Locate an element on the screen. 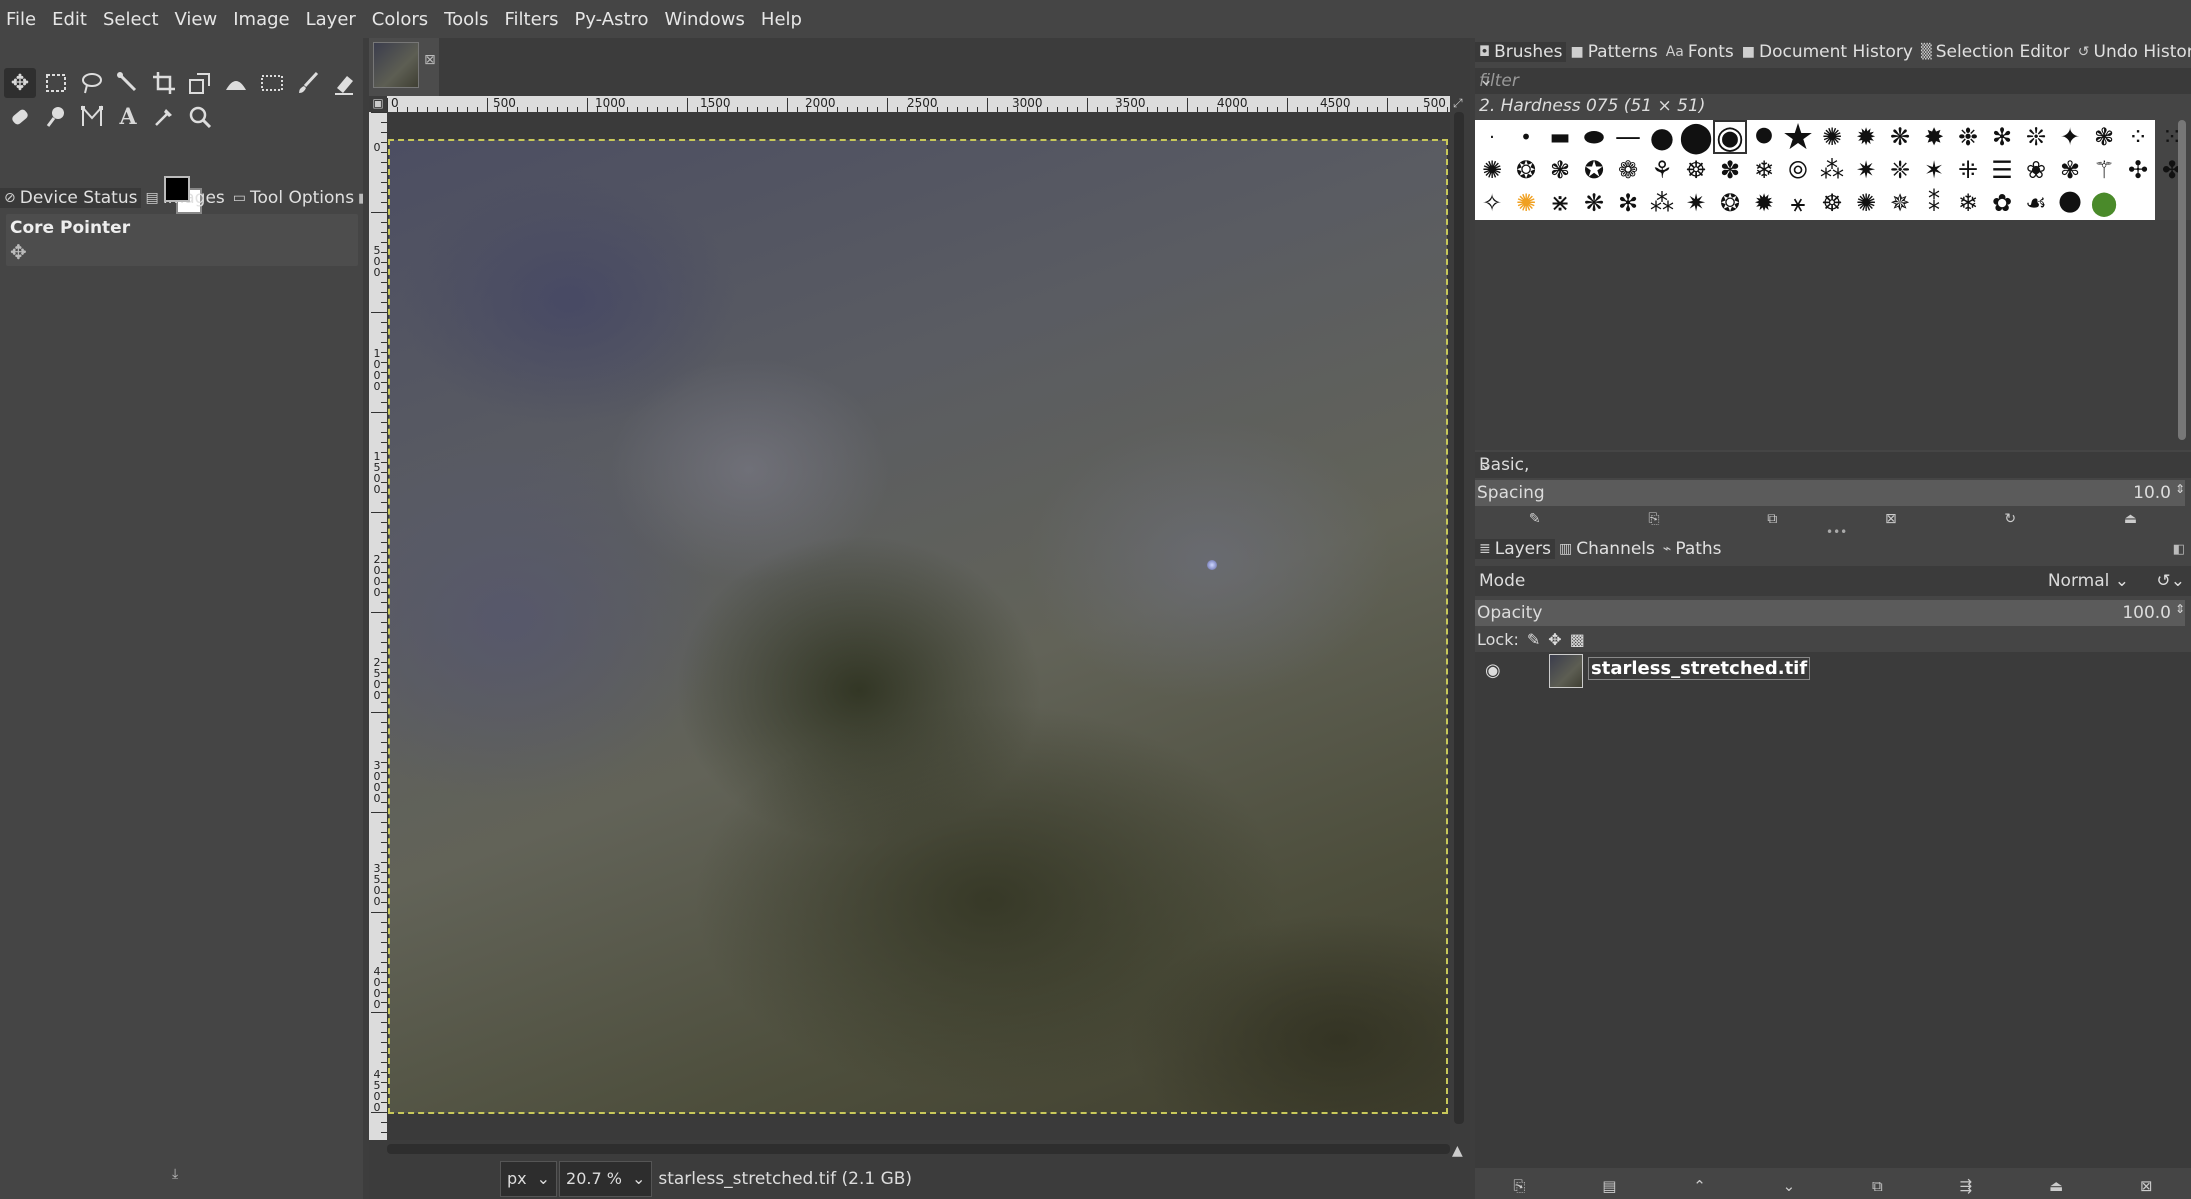 The width and height of the screenshot is (2191, 1199). lower-layer-icon: ⌄ is located at coordinates (1789, 1186).